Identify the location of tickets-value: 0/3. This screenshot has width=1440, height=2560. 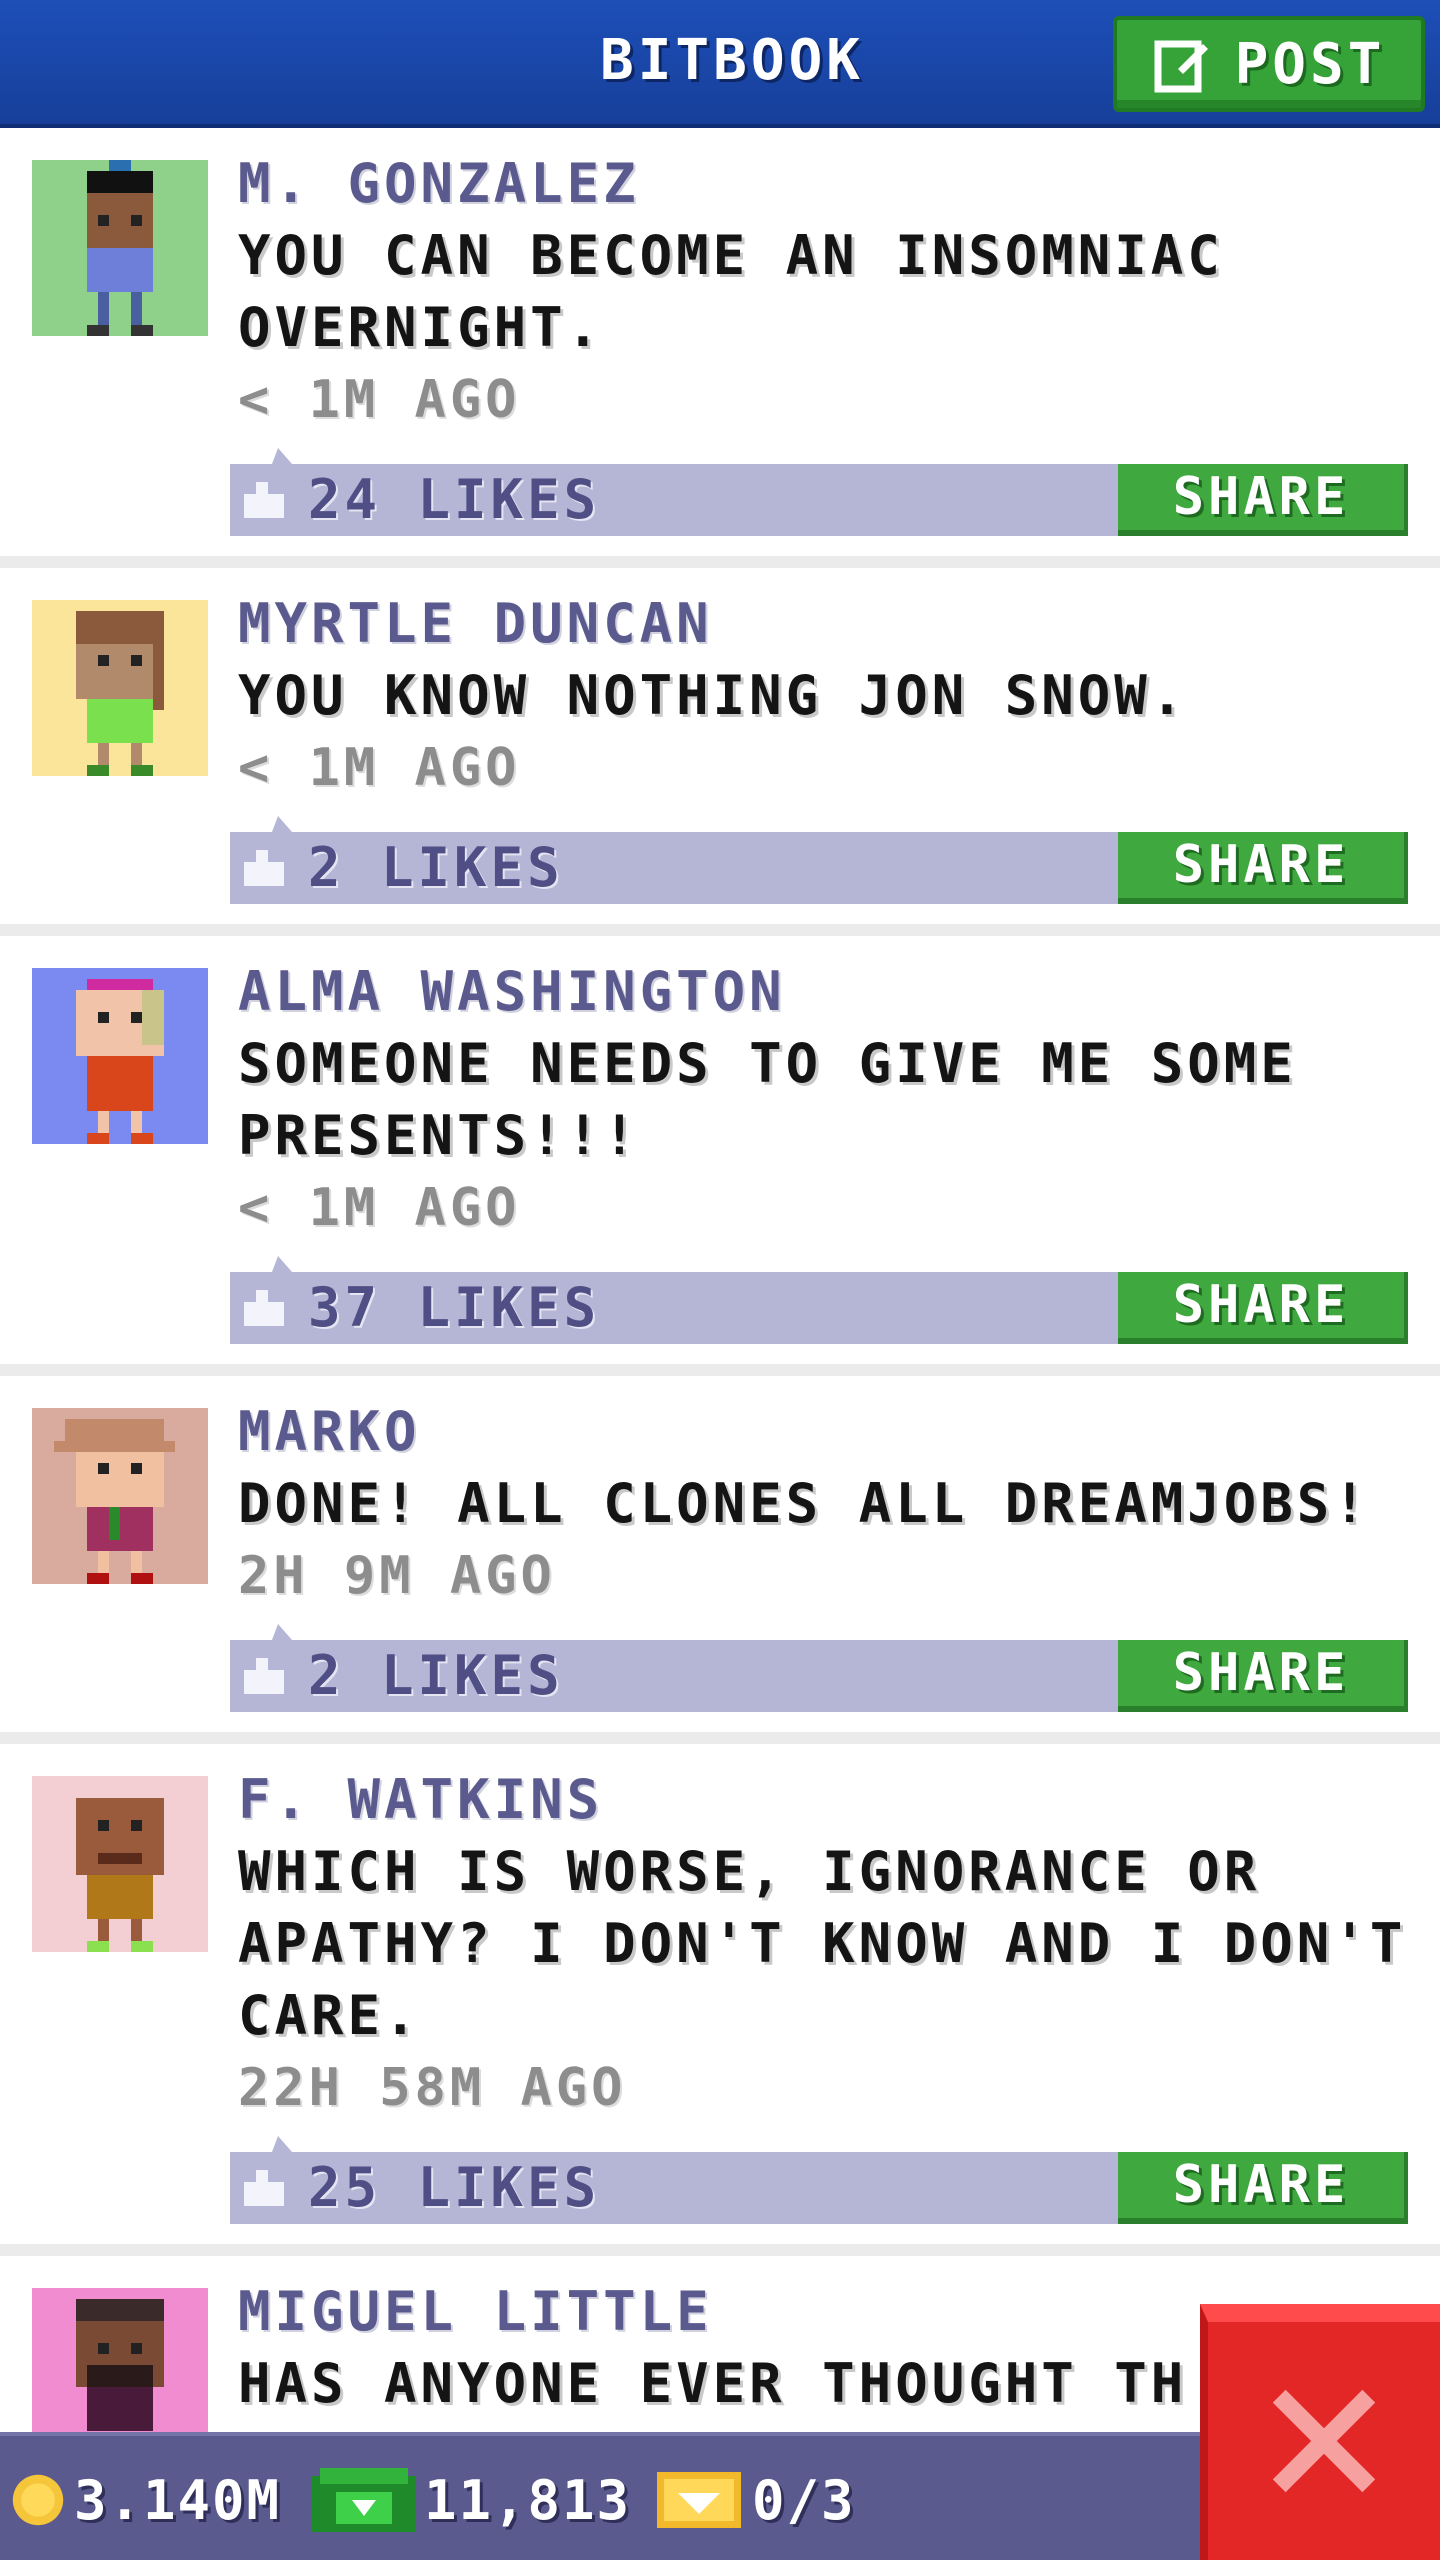
(804, 2500).